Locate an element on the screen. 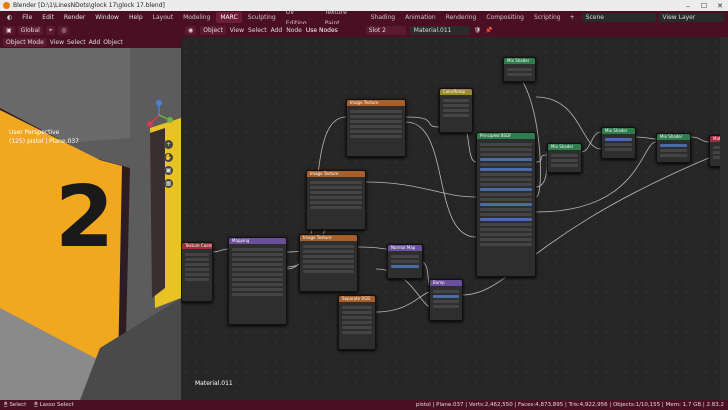 Image resolution: width=728 pixels, height=410 pixels. tab-scripting: Scripting is located at coordinates (547, 17).